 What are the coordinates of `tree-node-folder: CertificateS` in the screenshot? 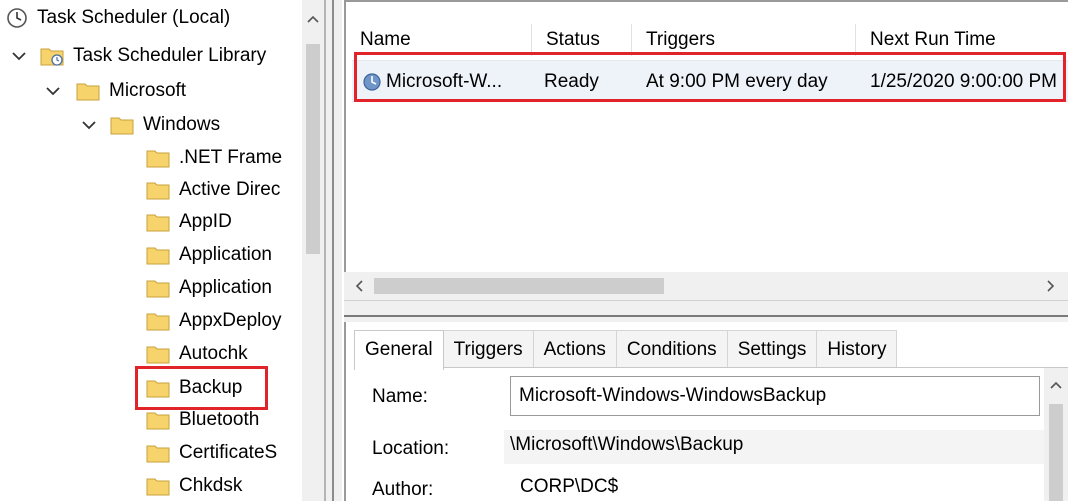 It's located at (212, 453).